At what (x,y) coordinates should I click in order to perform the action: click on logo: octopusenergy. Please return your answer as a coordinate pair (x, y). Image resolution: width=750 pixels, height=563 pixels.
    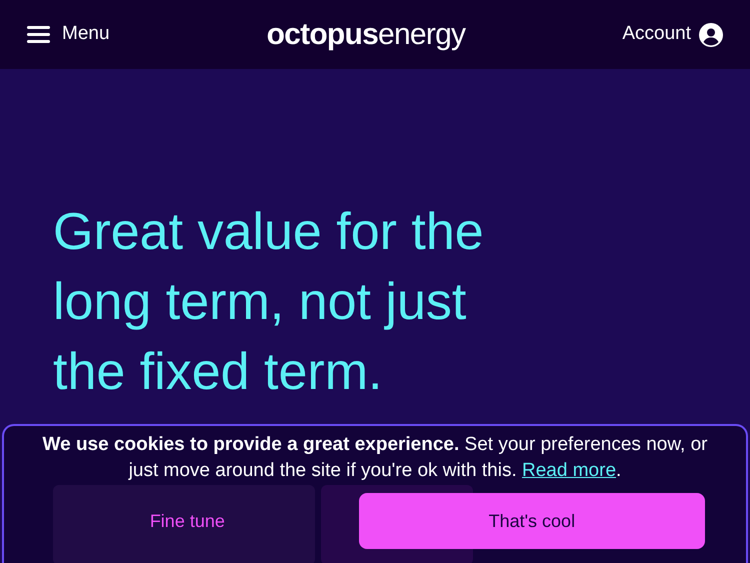
    Looking at the image, I should click on (366, 35).